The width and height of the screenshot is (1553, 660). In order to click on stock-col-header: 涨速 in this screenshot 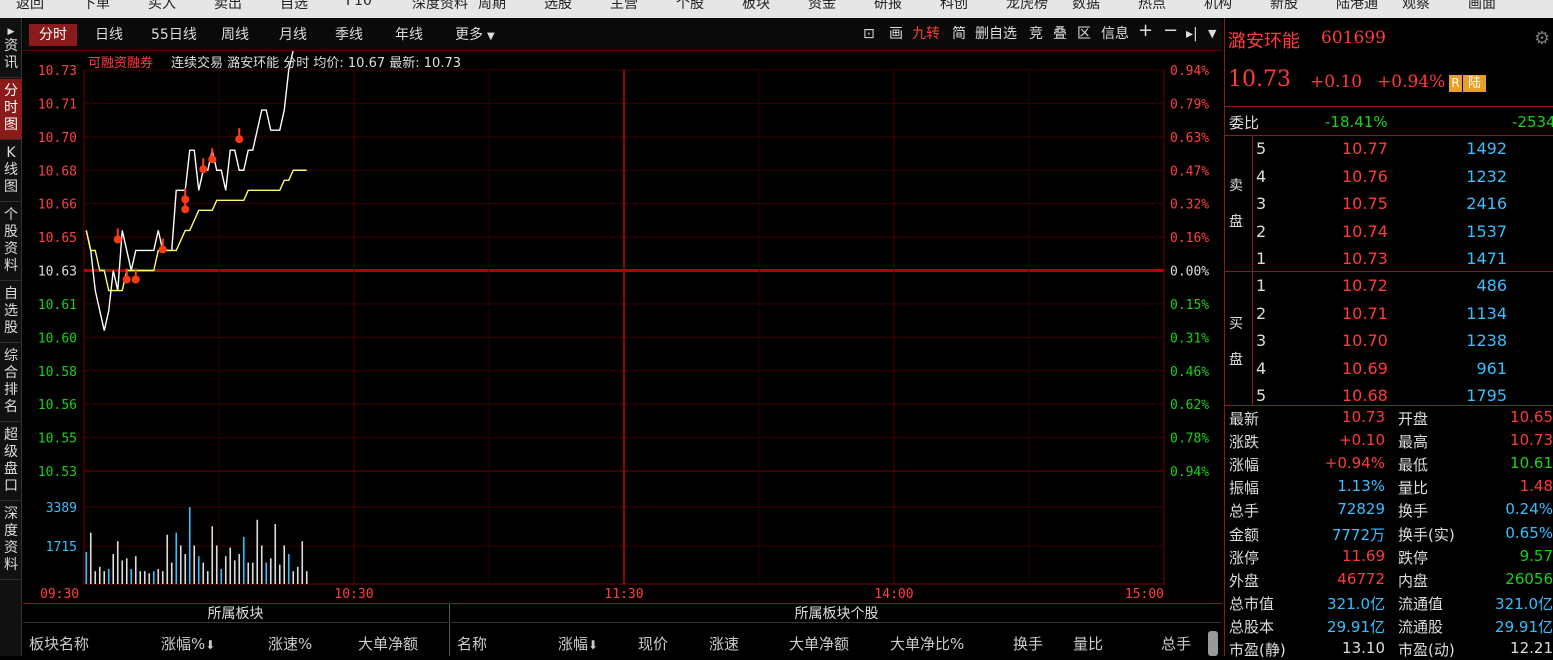, I will do `click(724, 643)`.